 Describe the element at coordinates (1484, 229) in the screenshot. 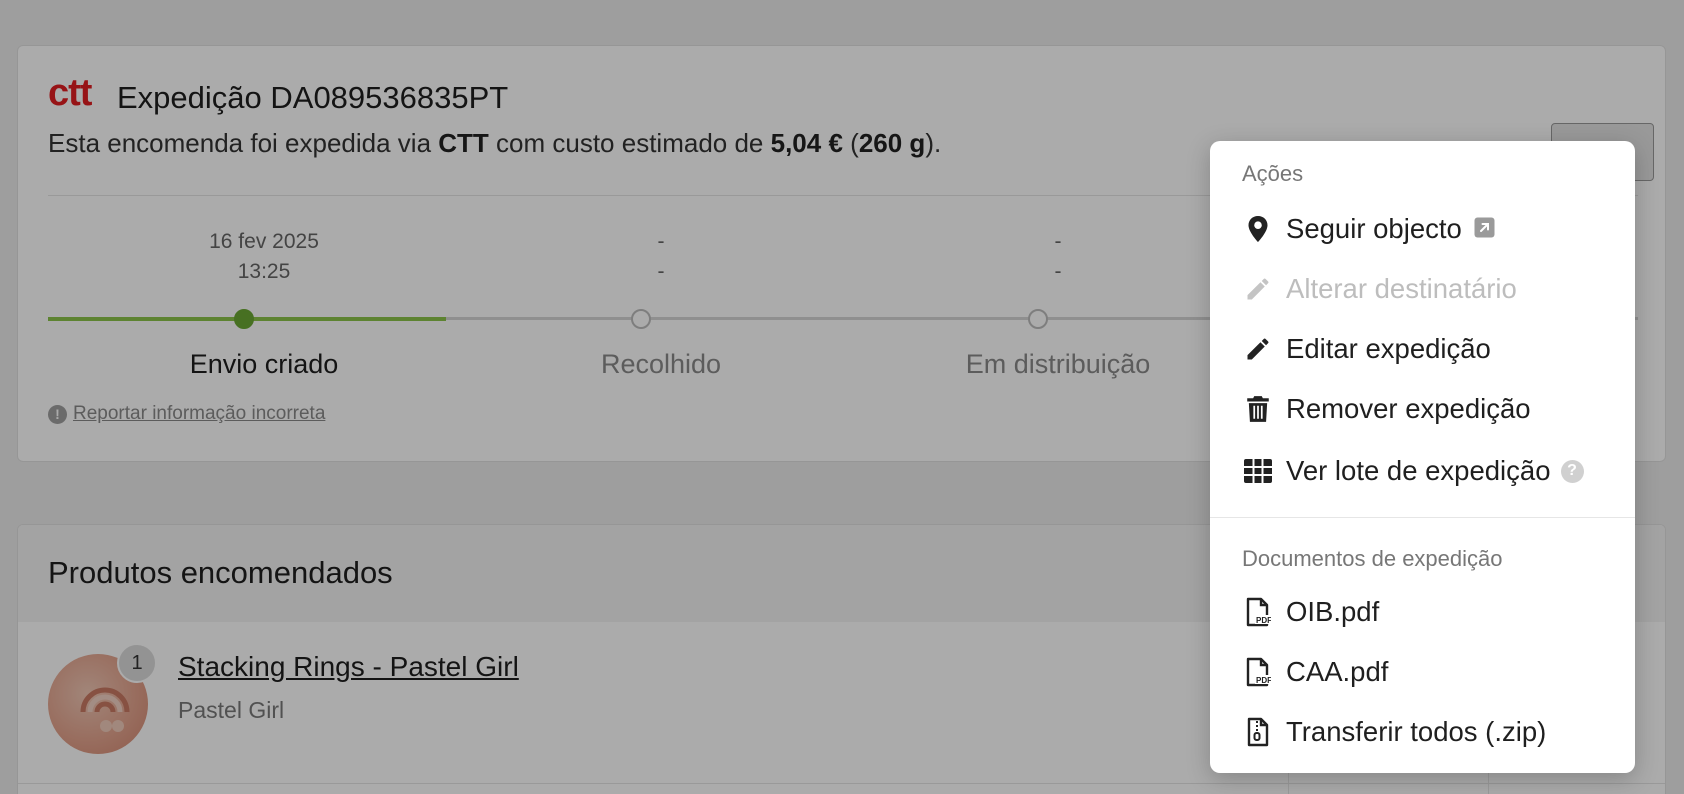

I see `external-link-icon` at that location.